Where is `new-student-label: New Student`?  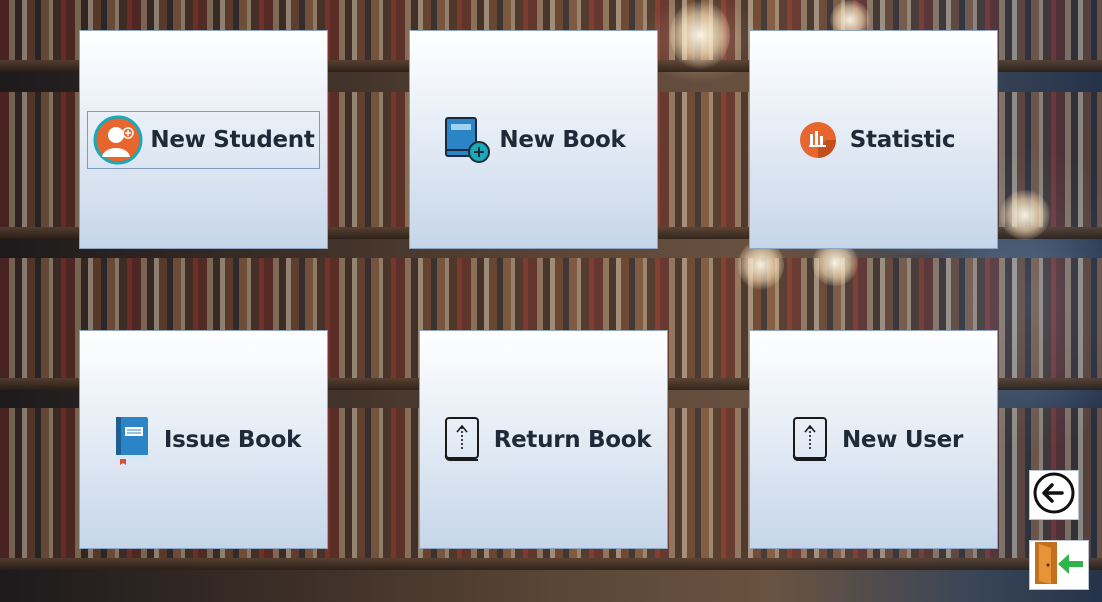
new-student-label: New Student is located at coordinates (232, 139).